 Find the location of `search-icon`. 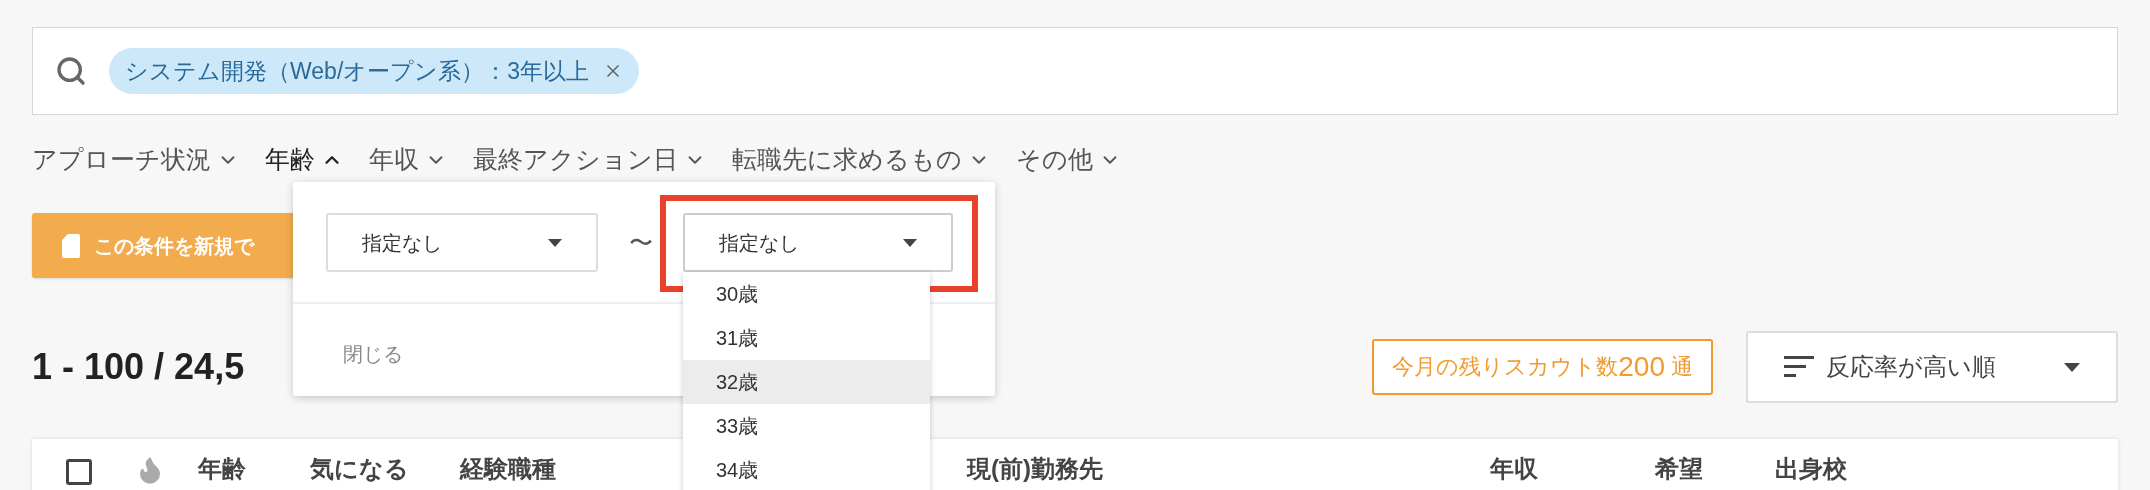

search-icon is located at coordinates (71, 71).